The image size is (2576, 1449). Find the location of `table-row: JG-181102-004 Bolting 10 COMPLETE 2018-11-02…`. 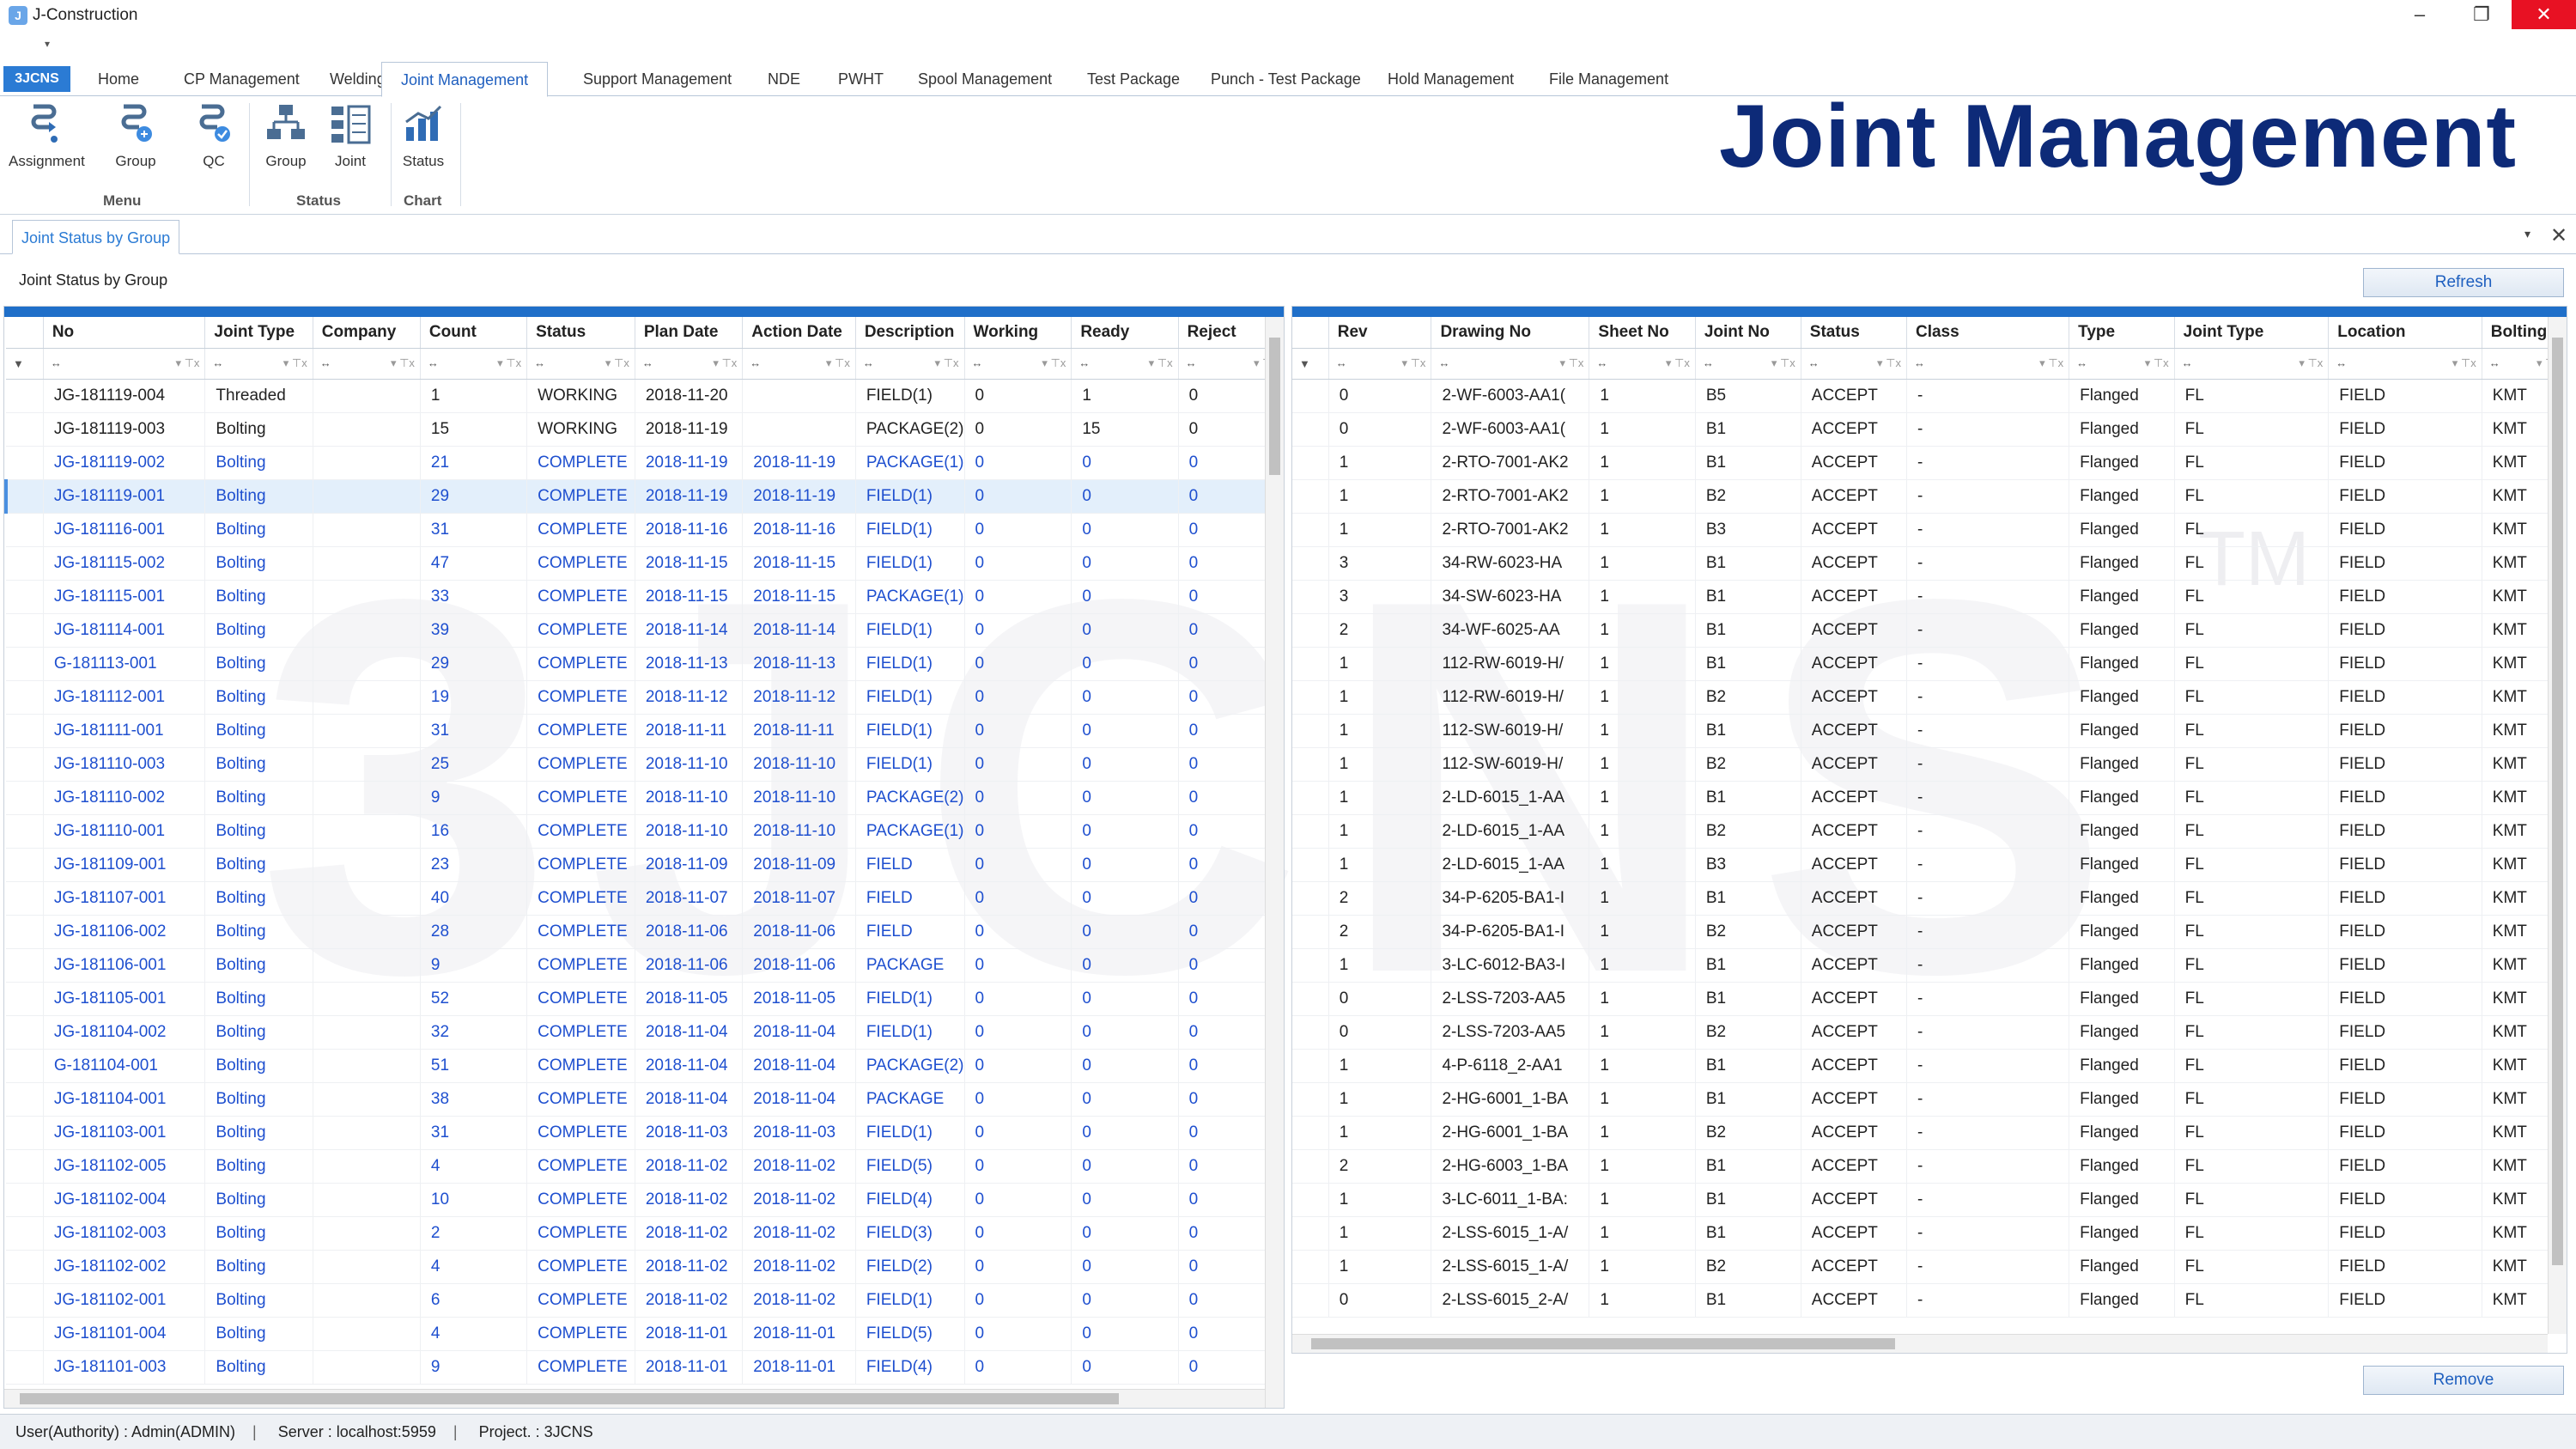

table-row: JG-181102-004 Bolting 10 COMPLETE 2018-11-02… is located at coordinates (645, 1200).